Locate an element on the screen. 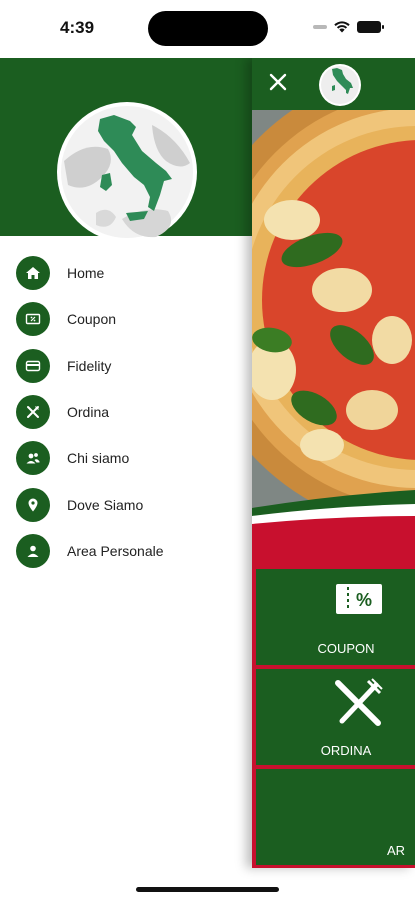 The image size is (415, 900). menu-label-ordina: Ordina is located at coordinates (88, 412).